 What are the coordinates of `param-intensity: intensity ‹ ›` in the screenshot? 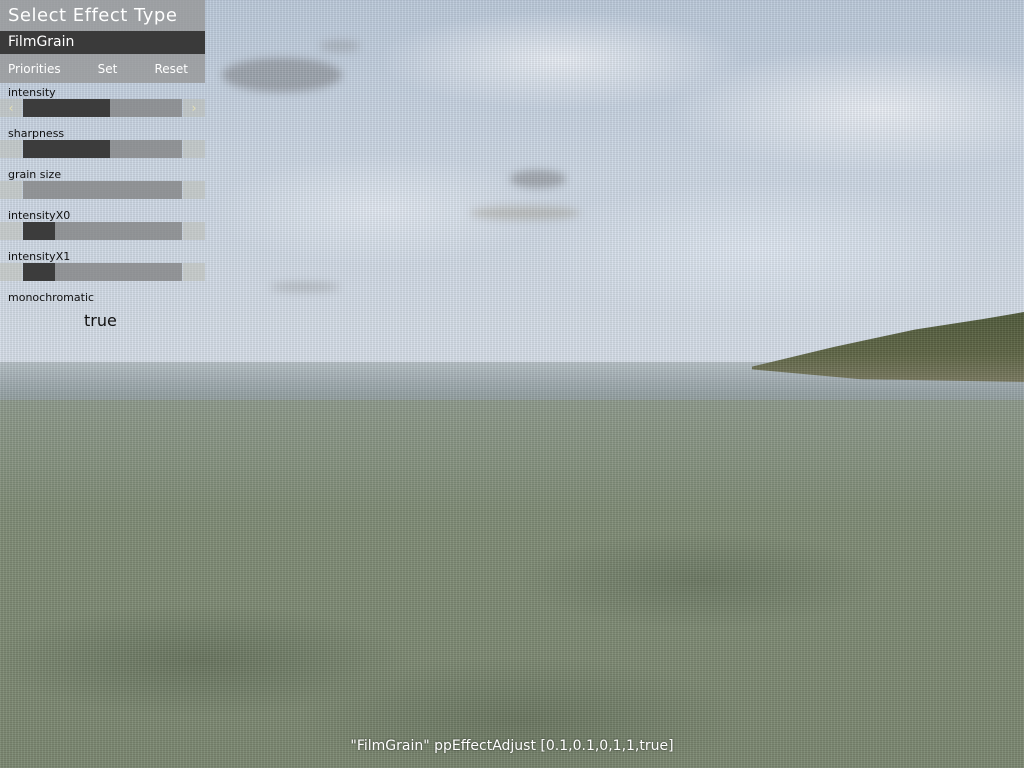 It's located at (102, 103).